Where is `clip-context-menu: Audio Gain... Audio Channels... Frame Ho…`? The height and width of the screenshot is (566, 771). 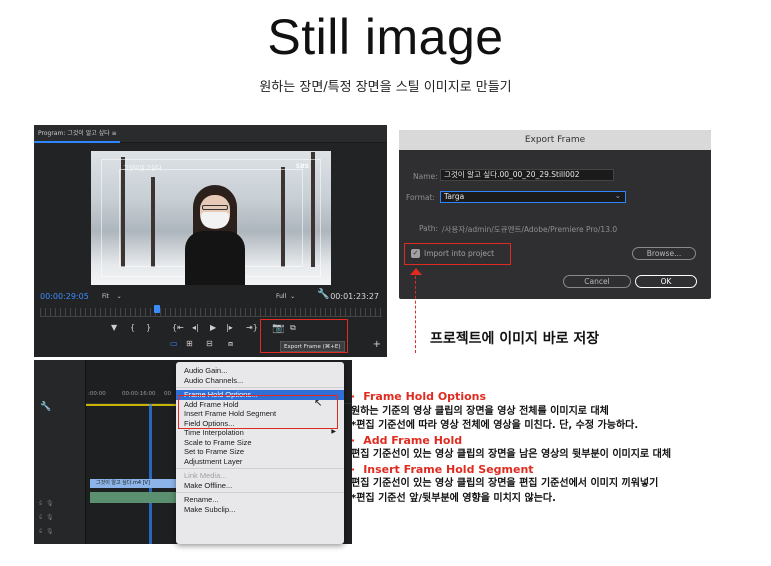
clip-context-menu: Audio Gain... Audio Channels... Frame Ho… is located at coordinates (260, 453).